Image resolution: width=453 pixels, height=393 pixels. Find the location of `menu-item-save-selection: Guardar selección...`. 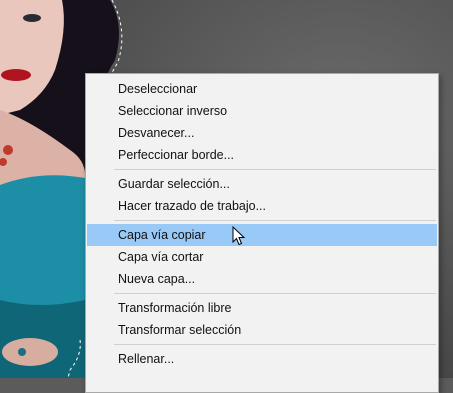

menu-item-save-selection: Guardar selección... is located at coordinates (262, 184).